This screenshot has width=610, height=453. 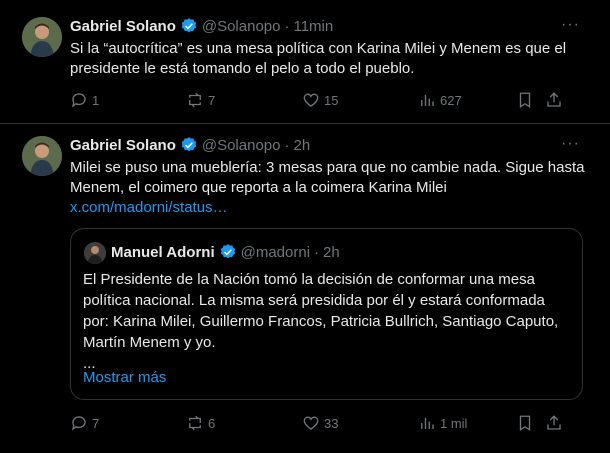 I want to click on repost-button: 7, so click(x=200, y=100).